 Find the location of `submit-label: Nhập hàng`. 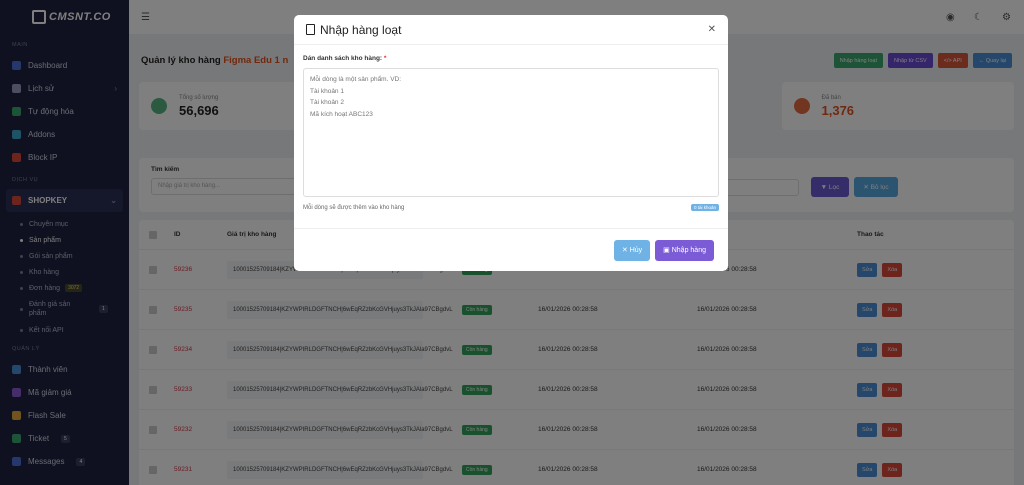

submit-label: Nhập hàng is located at coordinates (688, 250).